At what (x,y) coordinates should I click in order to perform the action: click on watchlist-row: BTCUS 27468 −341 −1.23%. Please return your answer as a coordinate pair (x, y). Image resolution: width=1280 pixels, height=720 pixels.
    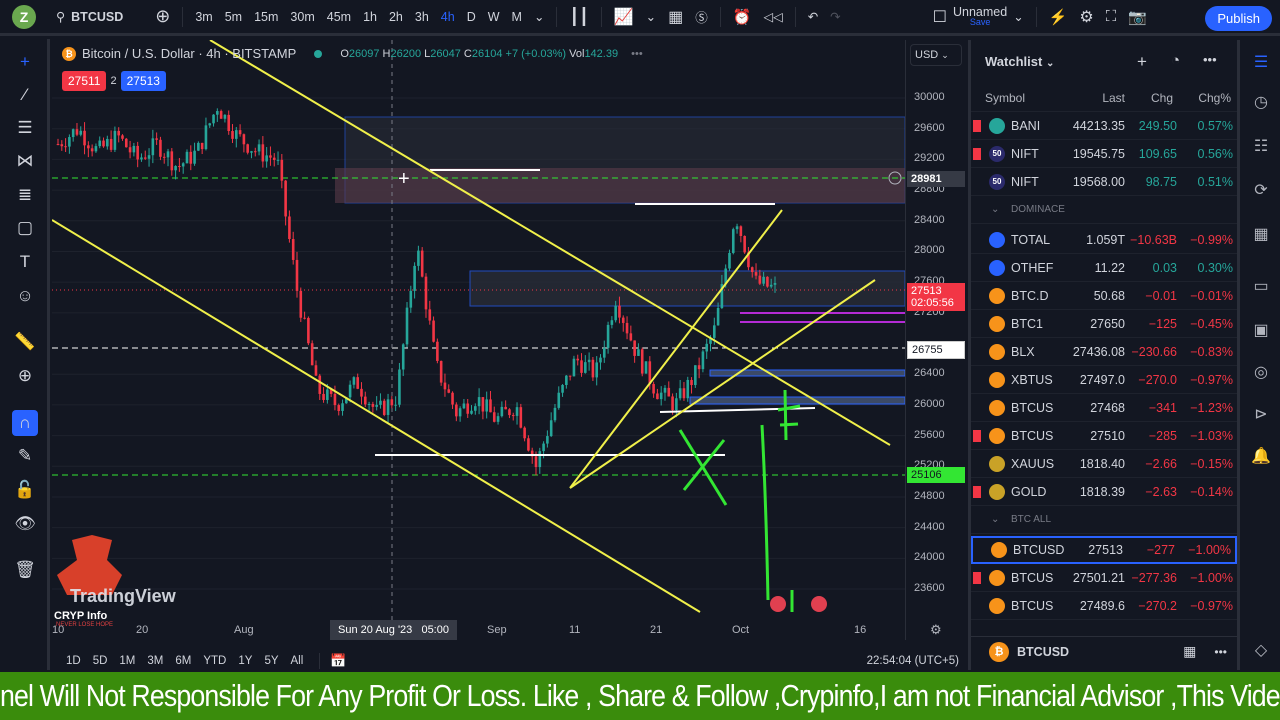
    Looking at the image, I should click on (1104, 408).